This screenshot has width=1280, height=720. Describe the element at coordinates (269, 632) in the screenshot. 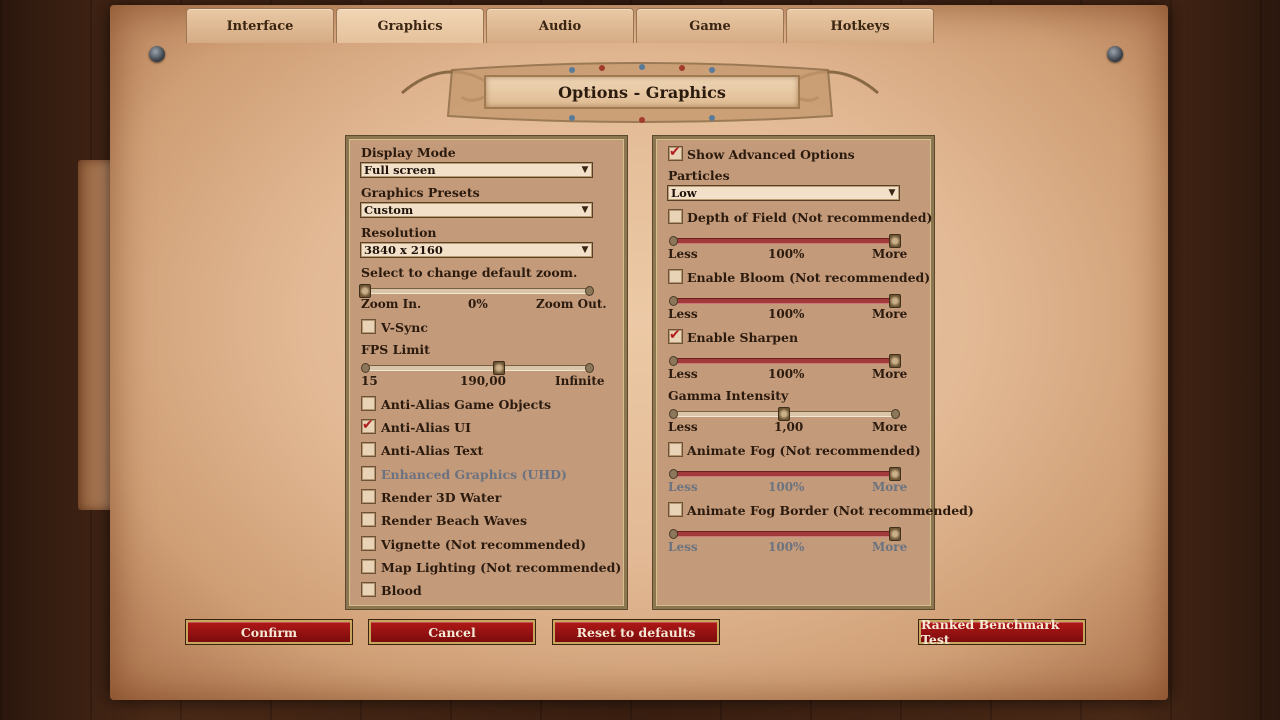

I see `confirm-button: Confirm` at that location.